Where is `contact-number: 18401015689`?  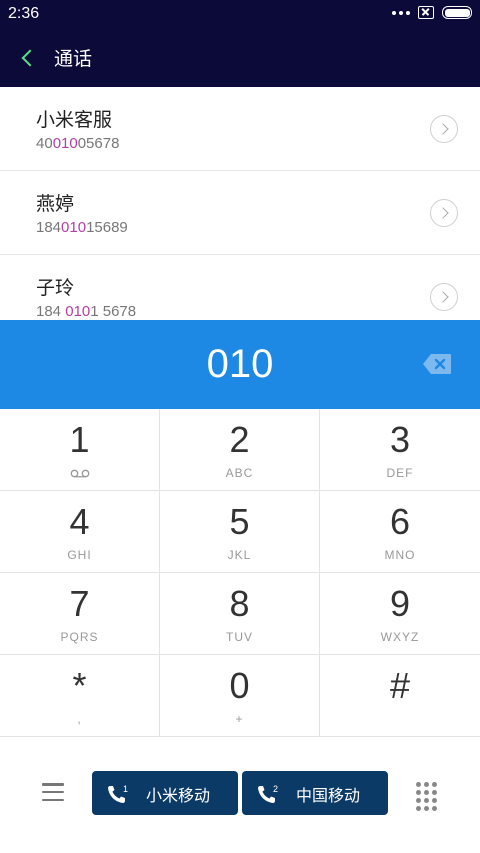 contact-number: 18401015689 is located at coordinates (82, 227).